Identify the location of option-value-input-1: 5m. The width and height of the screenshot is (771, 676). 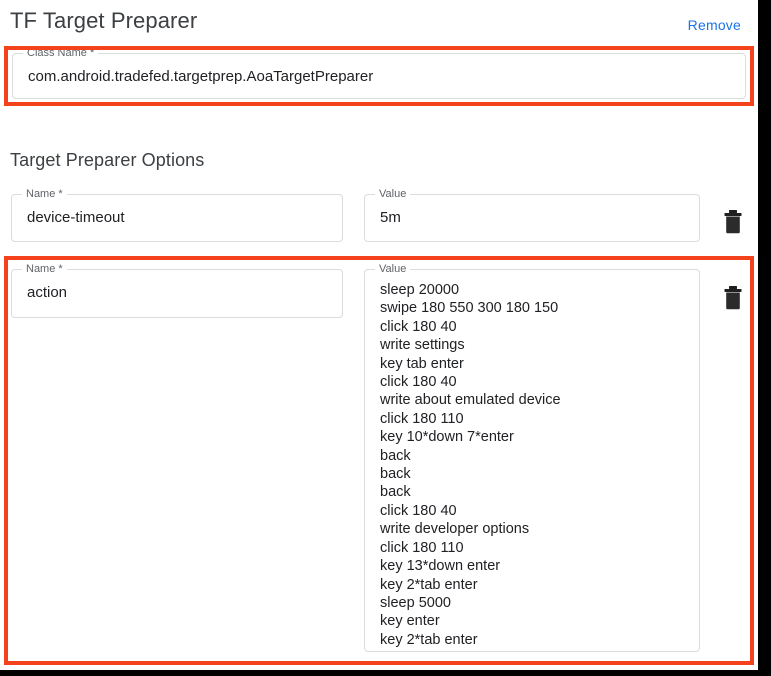
(533, 218).